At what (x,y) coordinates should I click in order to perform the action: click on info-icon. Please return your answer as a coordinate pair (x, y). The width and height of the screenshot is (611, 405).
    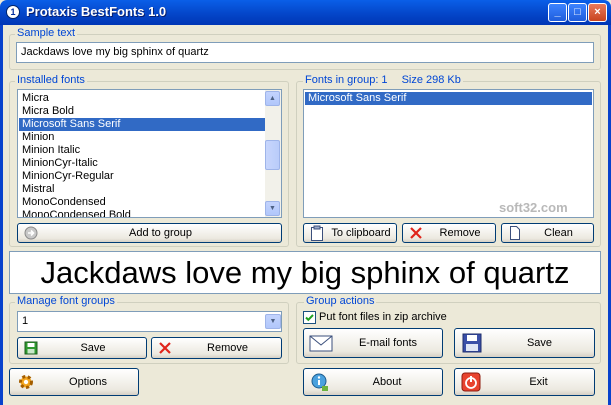
    Looking at the image, I should click on (320, 382).